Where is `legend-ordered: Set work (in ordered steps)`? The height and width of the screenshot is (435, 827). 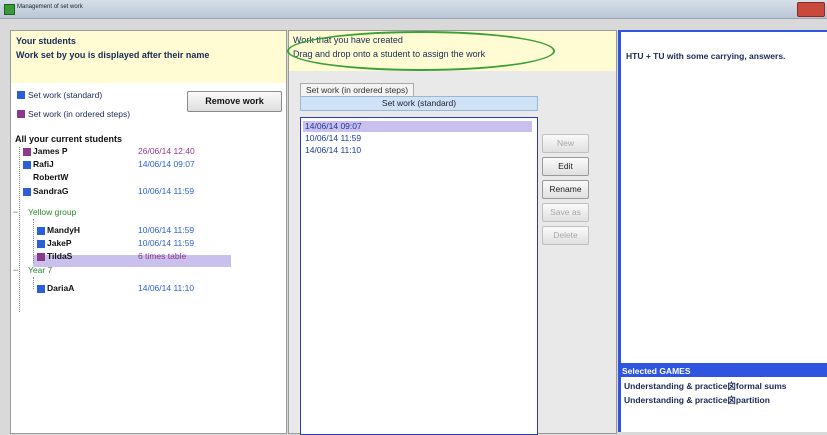 legend-ordered: Set work (in ordered steps) is located at coordinates (73, 114).